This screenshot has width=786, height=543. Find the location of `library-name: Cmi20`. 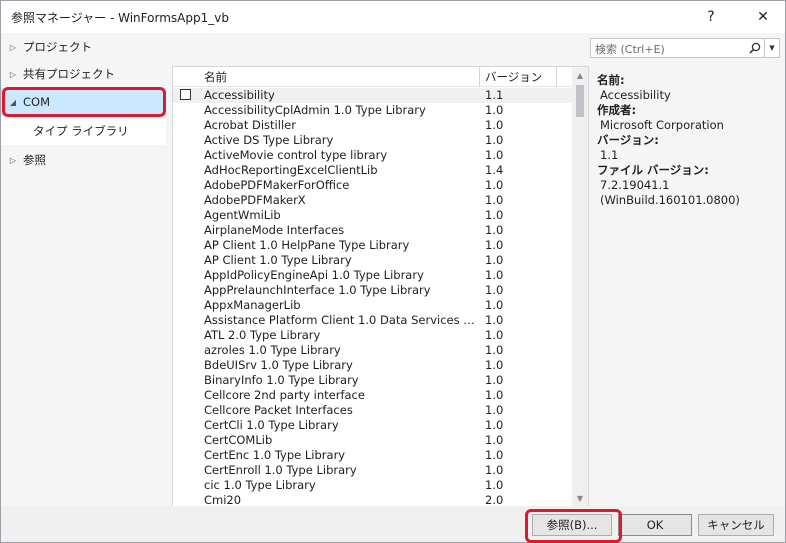

library-name: Cmi20 is located at coordinates (223, 500).